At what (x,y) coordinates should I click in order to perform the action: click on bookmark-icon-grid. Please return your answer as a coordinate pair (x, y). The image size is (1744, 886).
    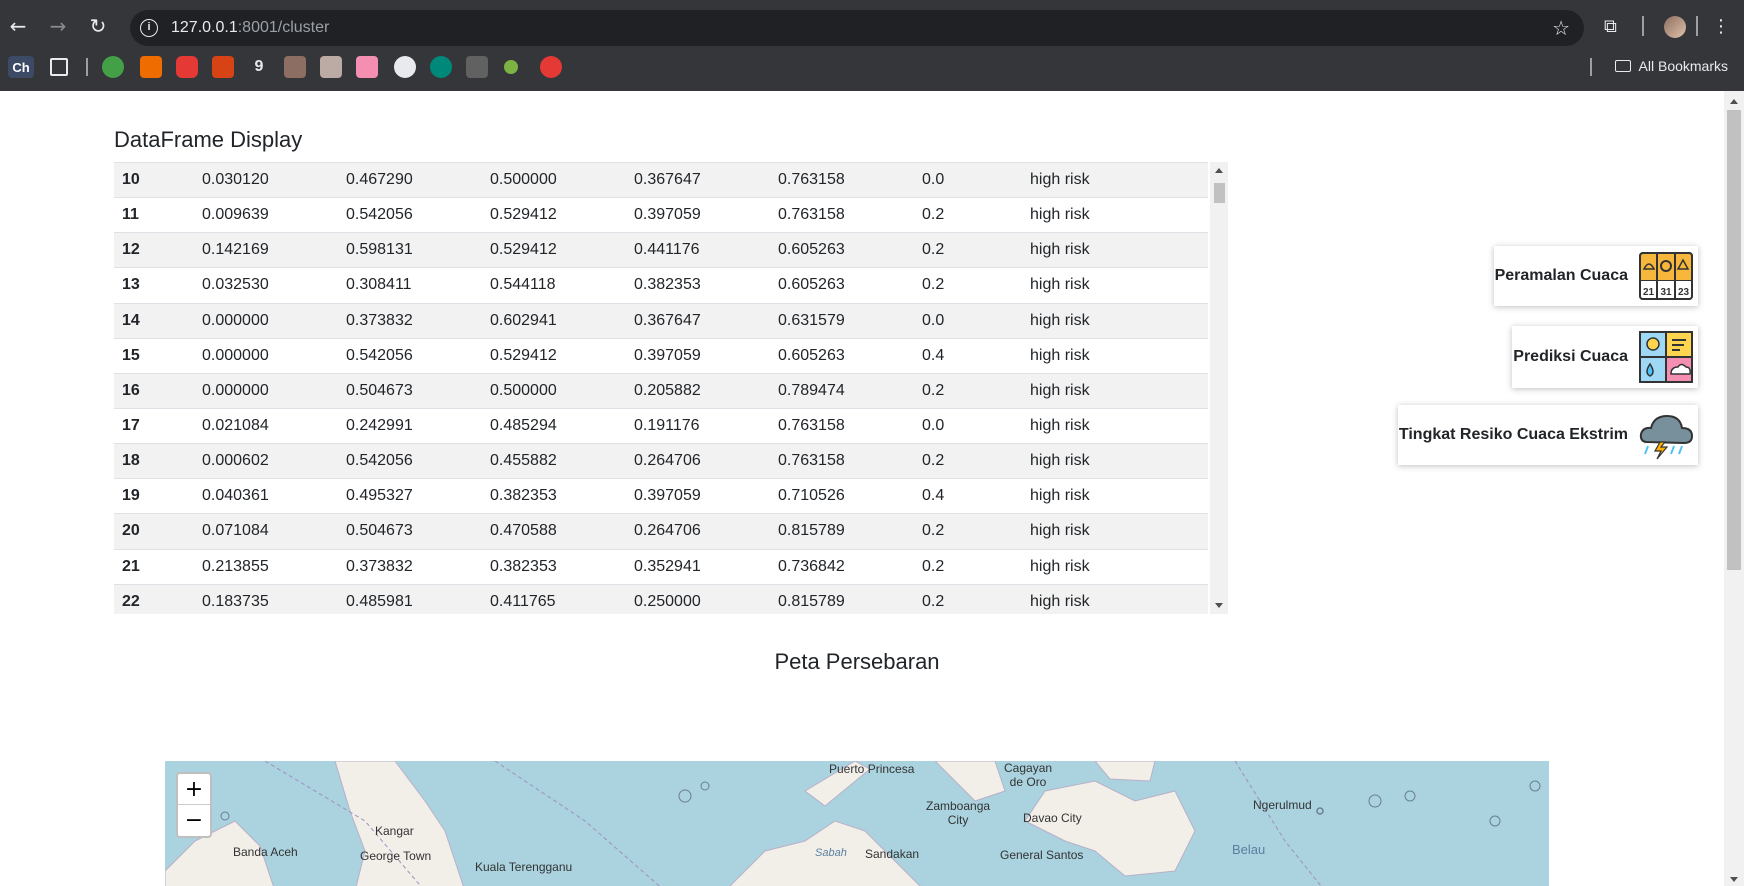
    Looking at the image, I should click on (477, 67).